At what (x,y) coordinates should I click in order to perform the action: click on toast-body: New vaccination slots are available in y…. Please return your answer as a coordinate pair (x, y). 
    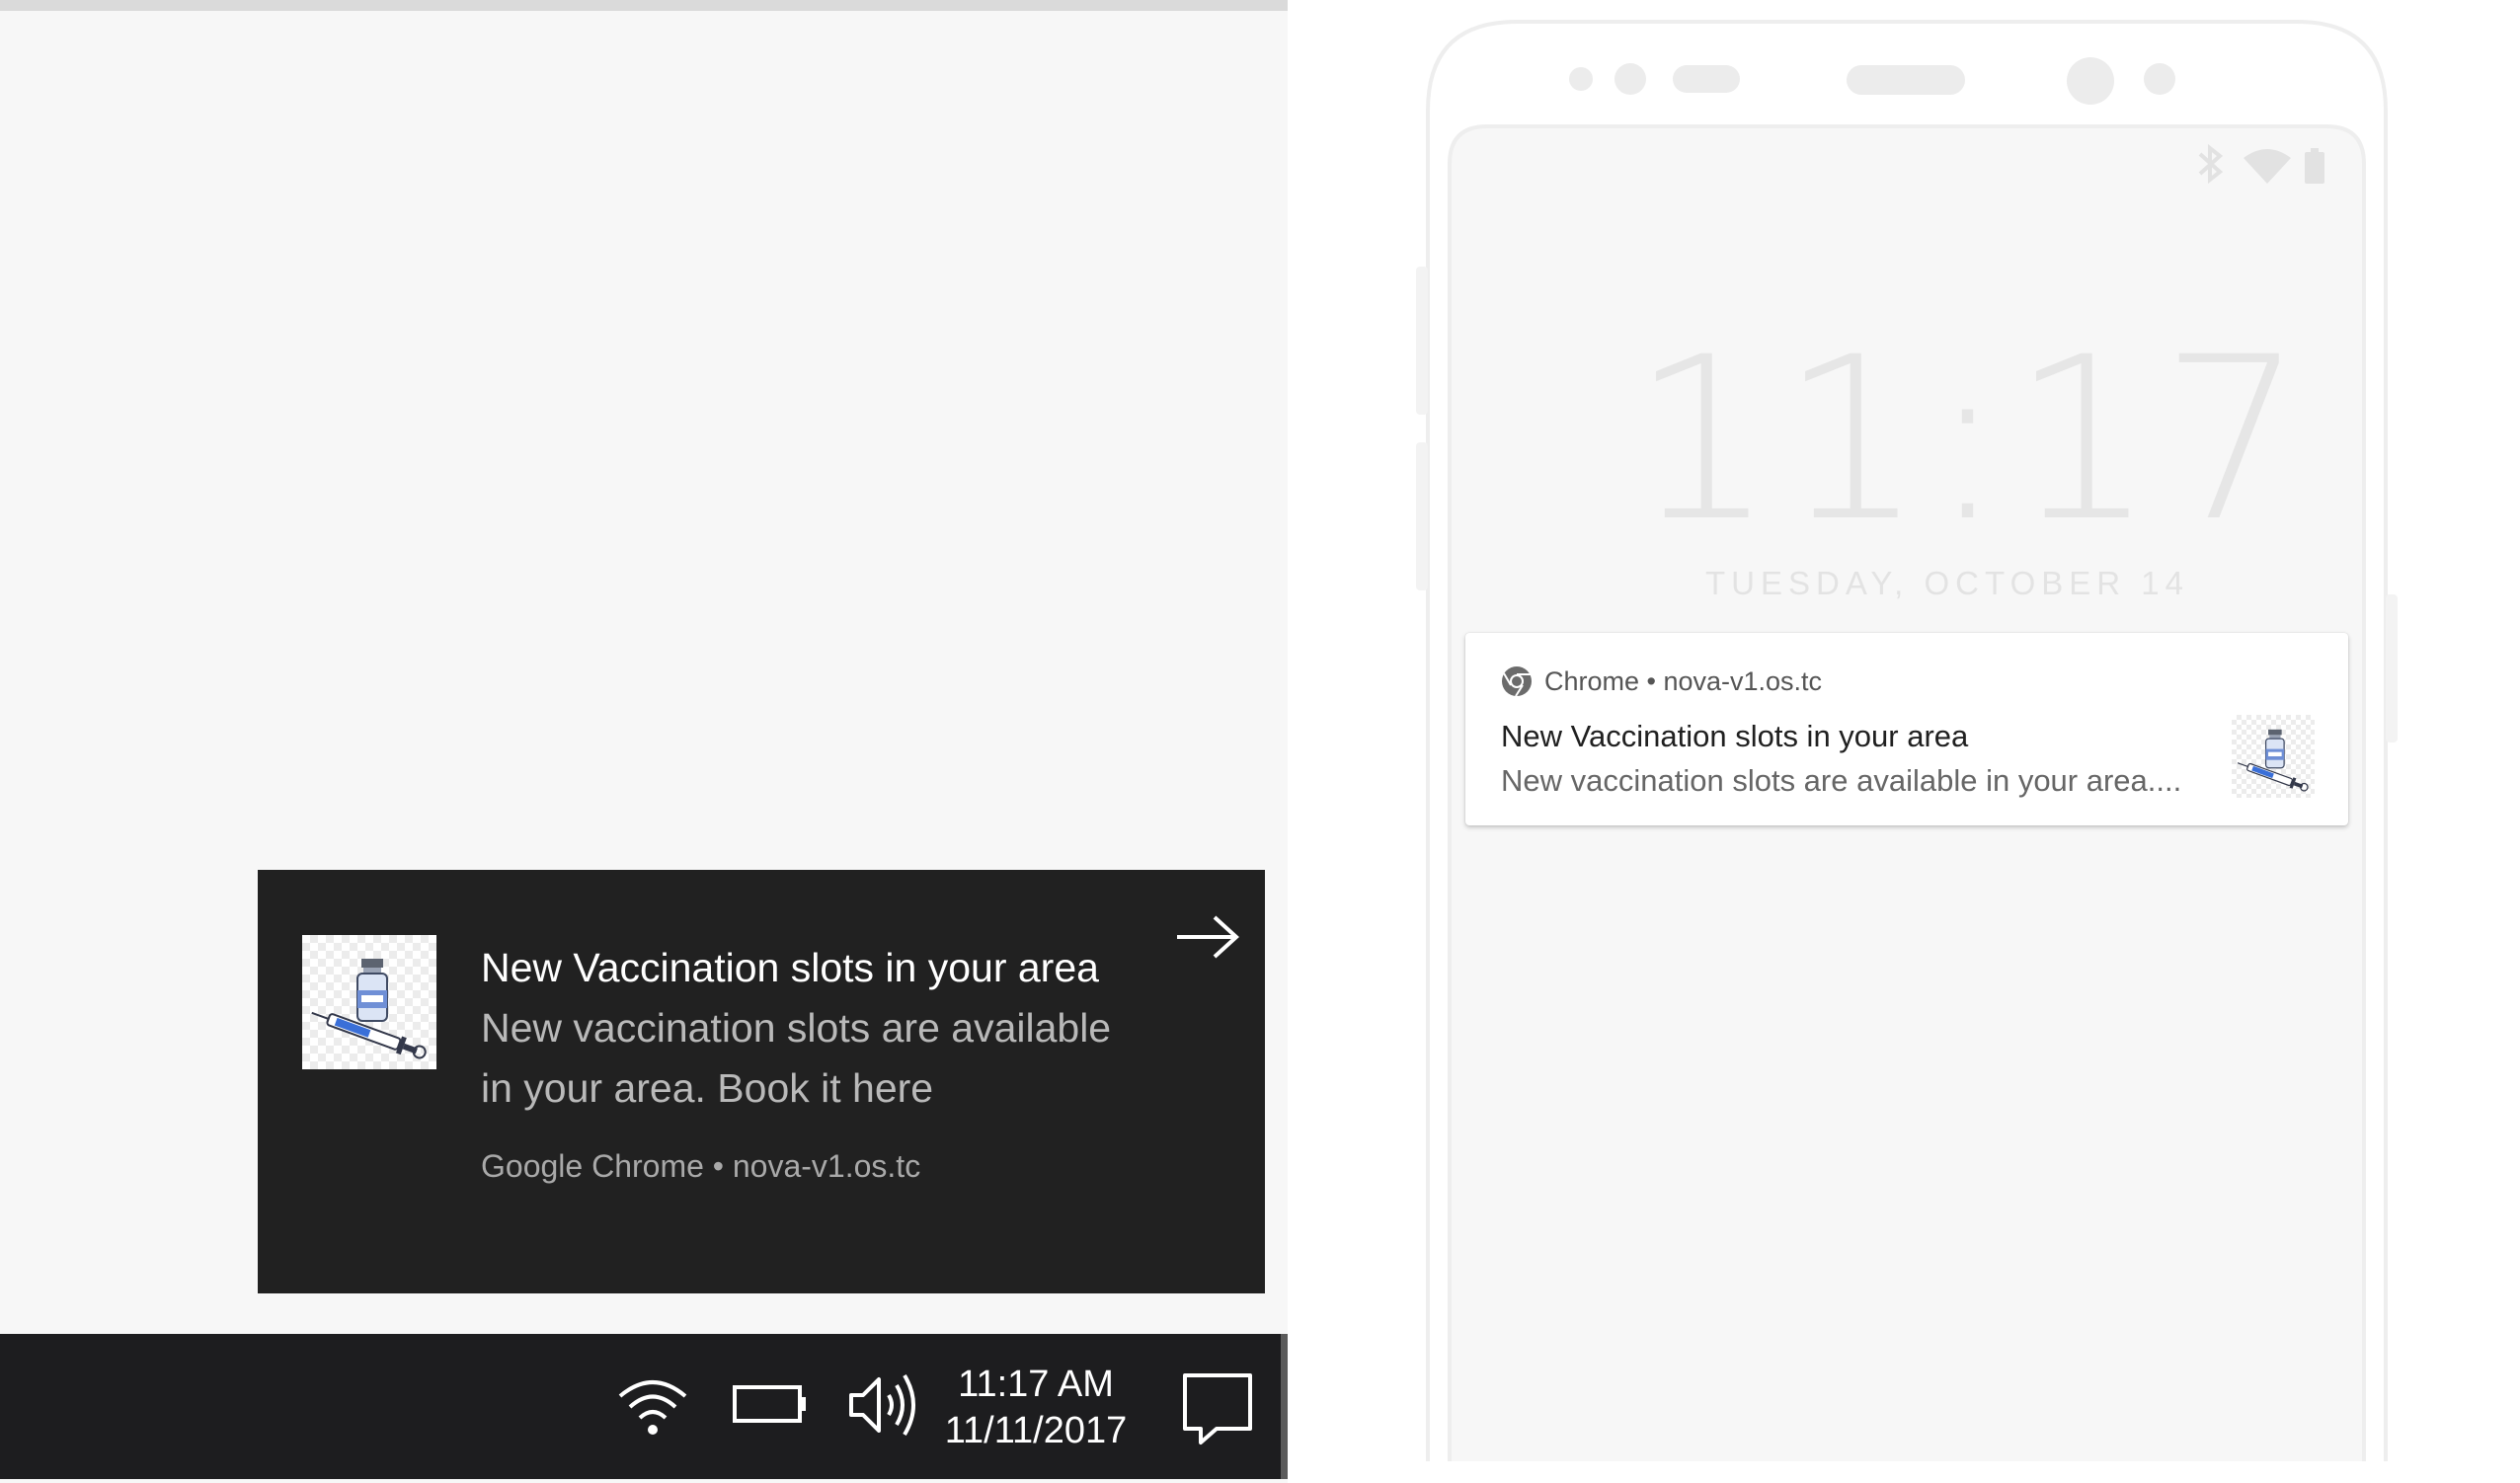
    Looking at the image, I should click on (796, 1058).